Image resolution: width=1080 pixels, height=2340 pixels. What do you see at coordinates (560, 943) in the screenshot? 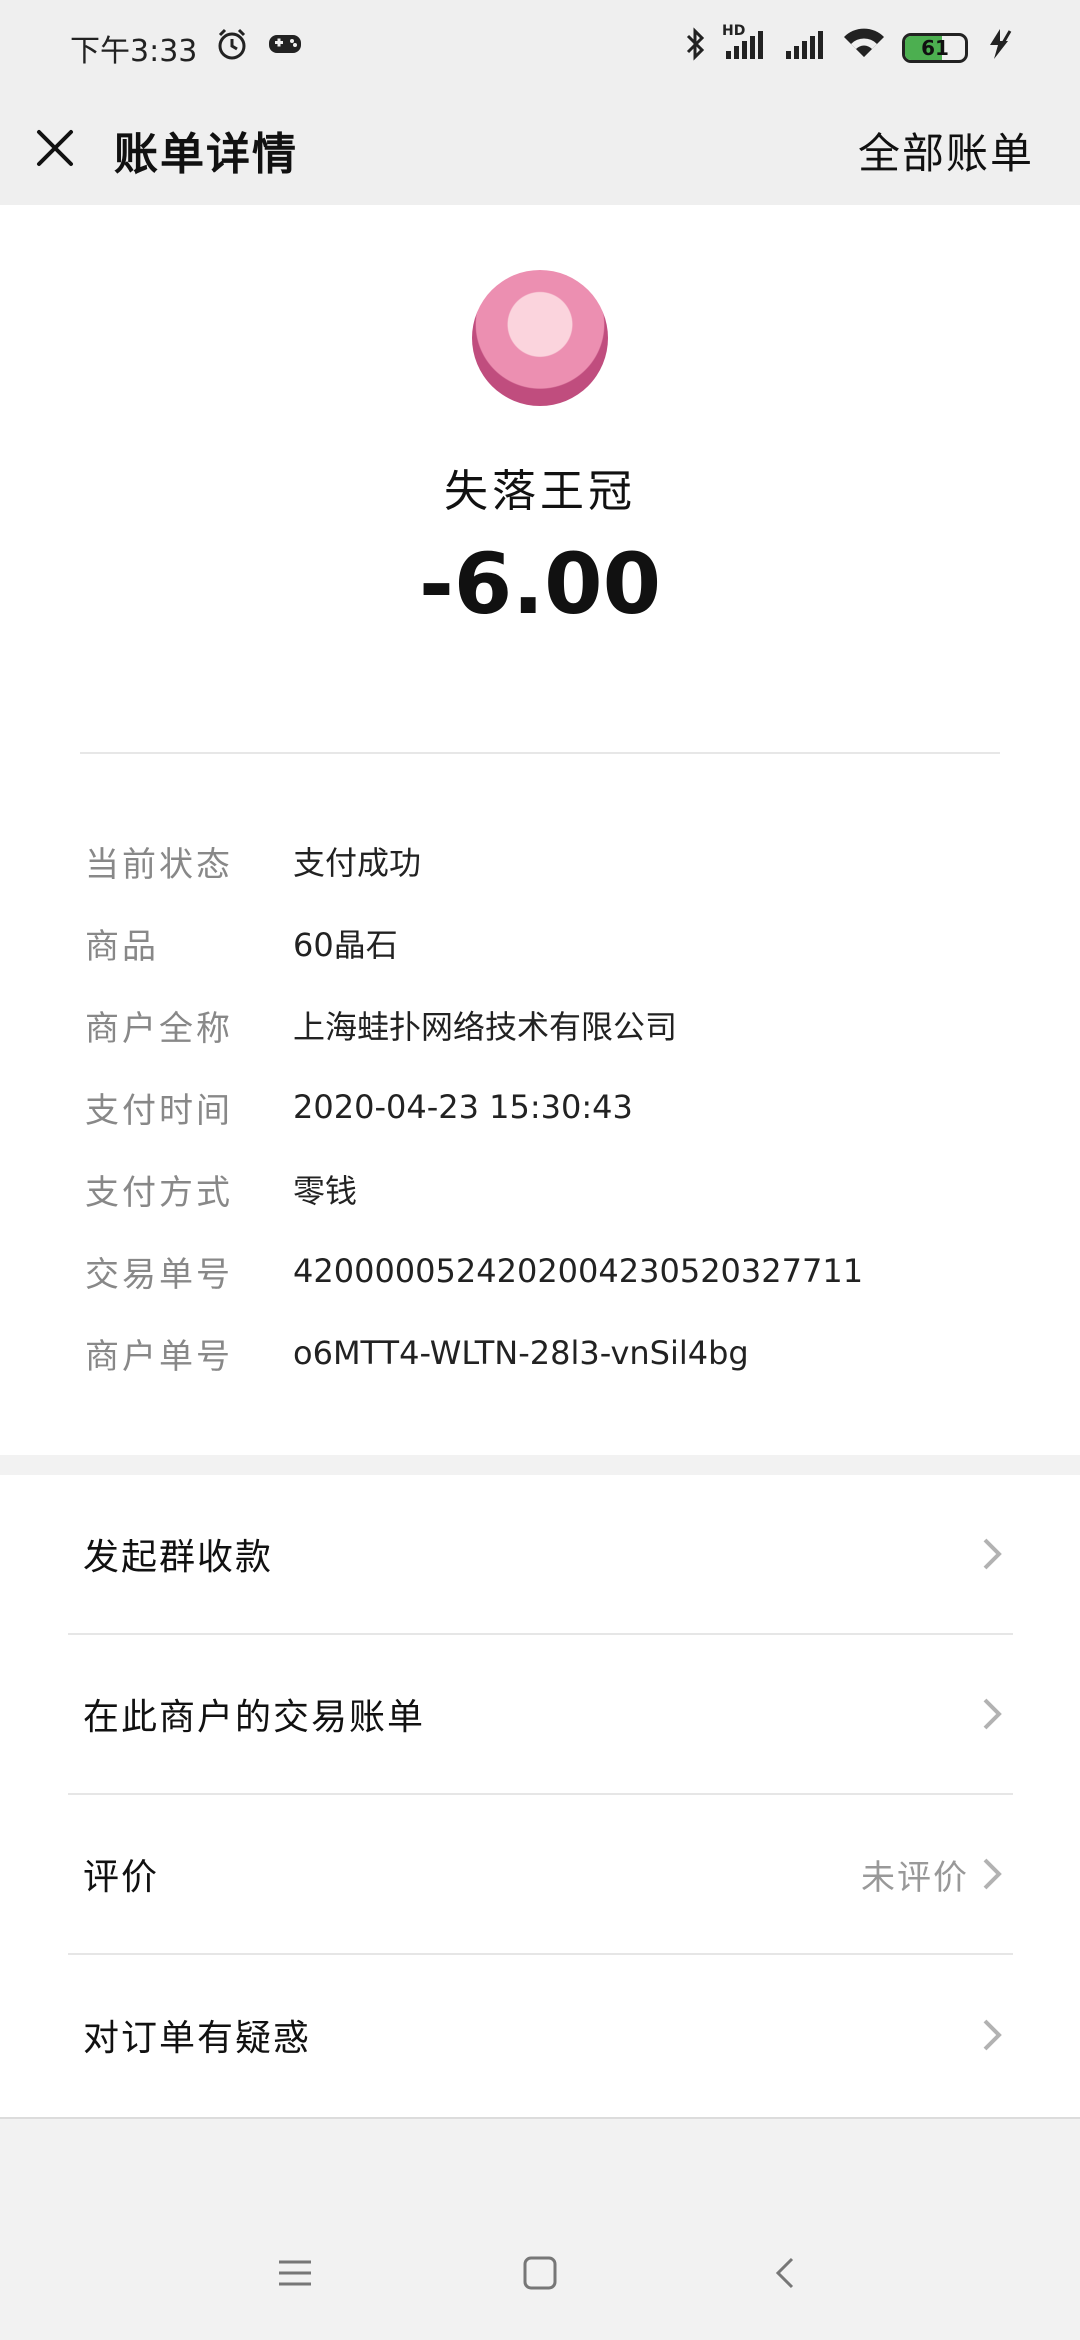
I see `detail-row-product: 商品 60晶石` at bounding box center [560, 943].